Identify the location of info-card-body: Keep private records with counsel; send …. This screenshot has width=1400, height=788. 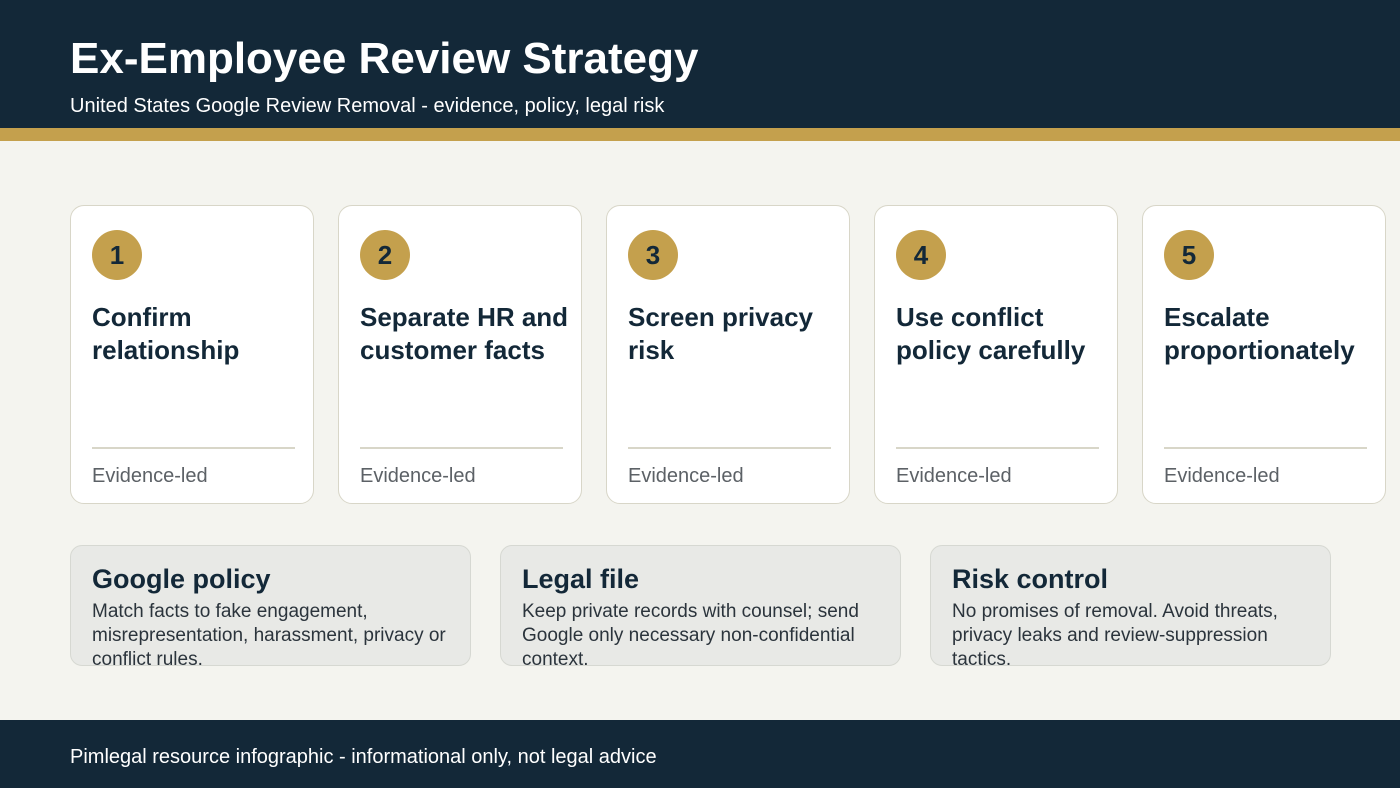
(690, 633).